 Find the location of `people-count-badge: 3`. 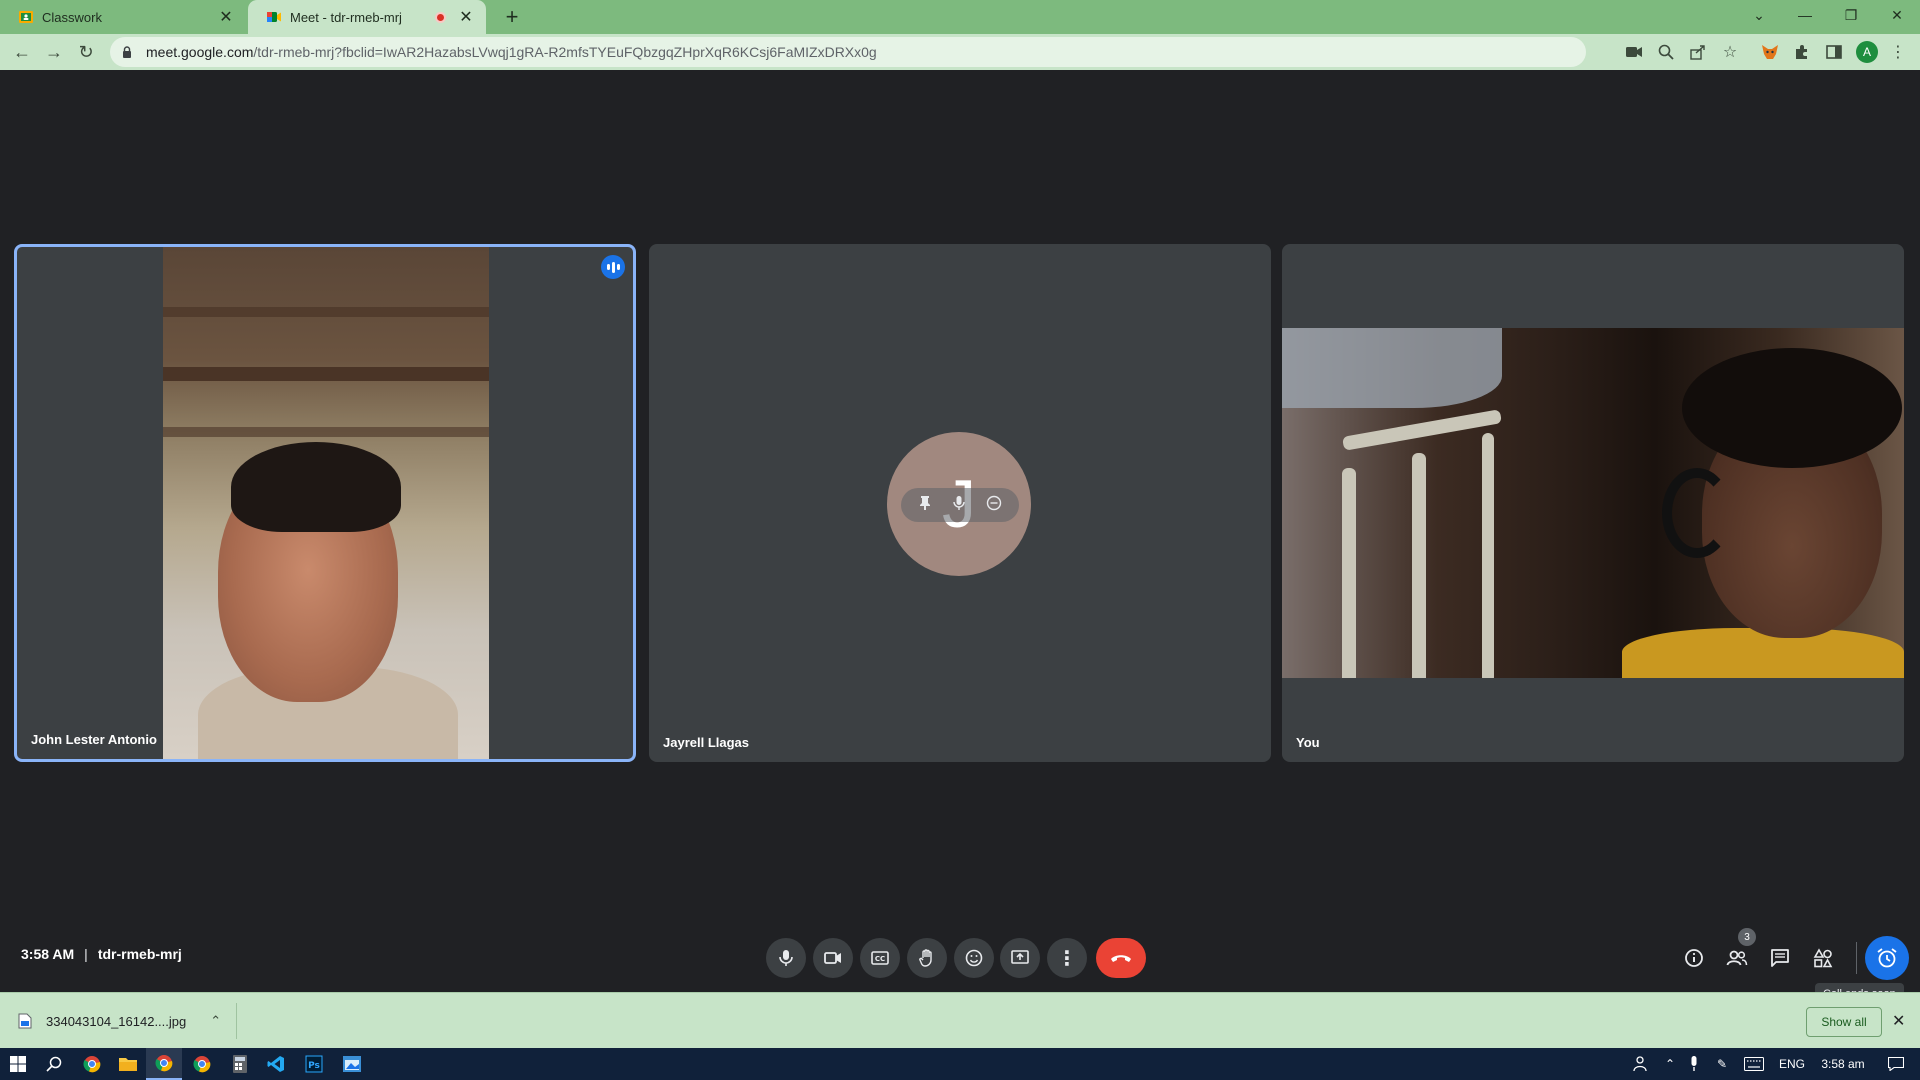

people-count-badge: 3 is located at coordinates (1747, 937).